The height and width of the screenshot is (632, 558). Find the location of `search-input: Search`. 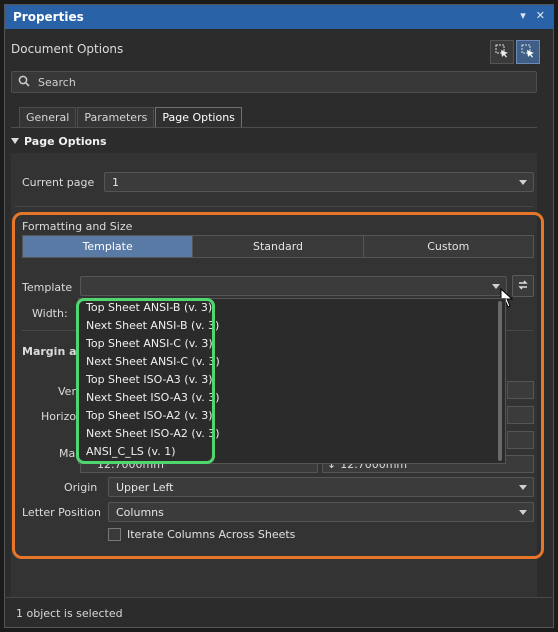

search-input: Search is located at coordinates (274, 82).